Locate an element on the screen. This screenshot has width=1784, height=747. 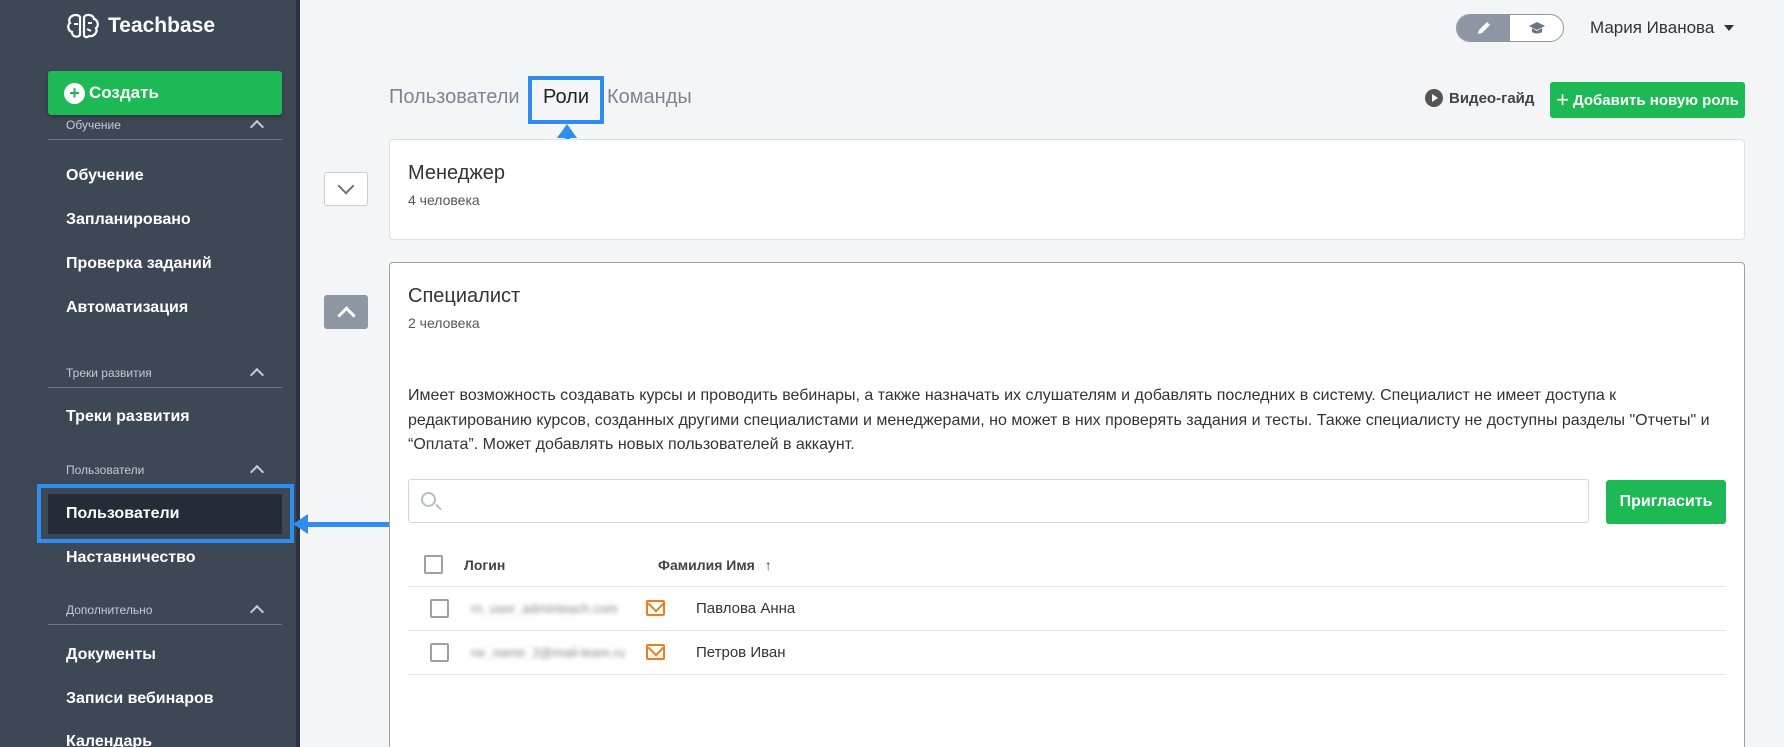
edit-mode-button is located at coordinates (1483, 28).